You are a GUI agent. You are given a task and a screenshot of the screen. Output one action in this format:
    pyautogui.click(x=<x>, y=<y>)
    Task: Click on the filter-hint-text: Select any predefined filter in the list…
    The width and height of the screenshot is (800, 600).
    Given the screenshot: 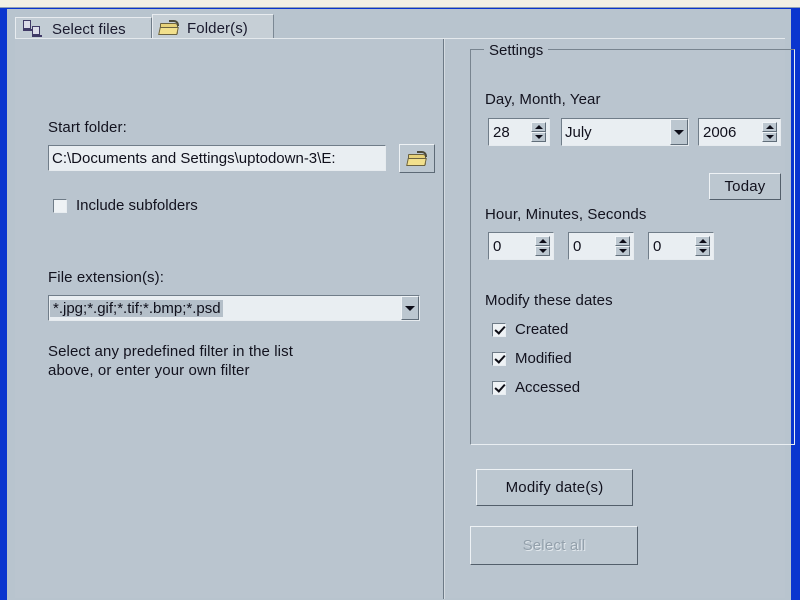 What is the action you would take?
    pyautogui.click(x=170, y=361)
    